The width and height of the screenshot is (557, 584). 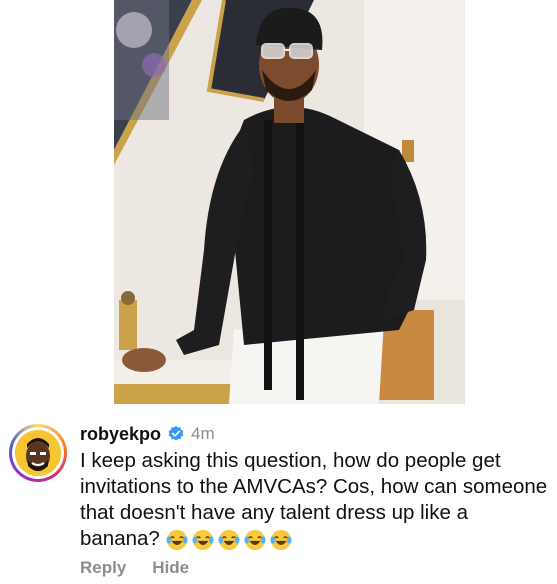 I want to click on hide-button: Hide, so click(x=170, y=568).